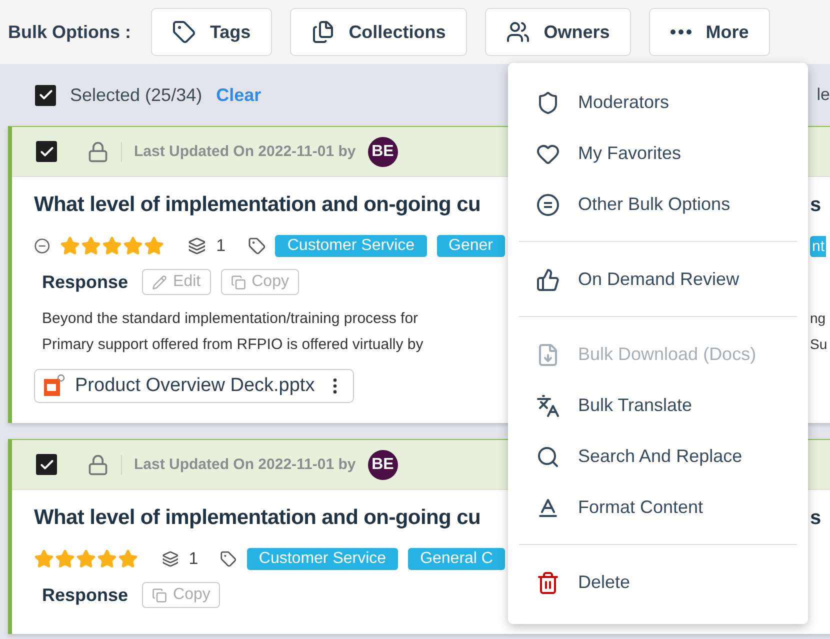 The height and width of the screenshot is (639, 830). Describe the element at coordinates (378, 32) in the screenshot. I see `toolbar-button: Collections` at that location.